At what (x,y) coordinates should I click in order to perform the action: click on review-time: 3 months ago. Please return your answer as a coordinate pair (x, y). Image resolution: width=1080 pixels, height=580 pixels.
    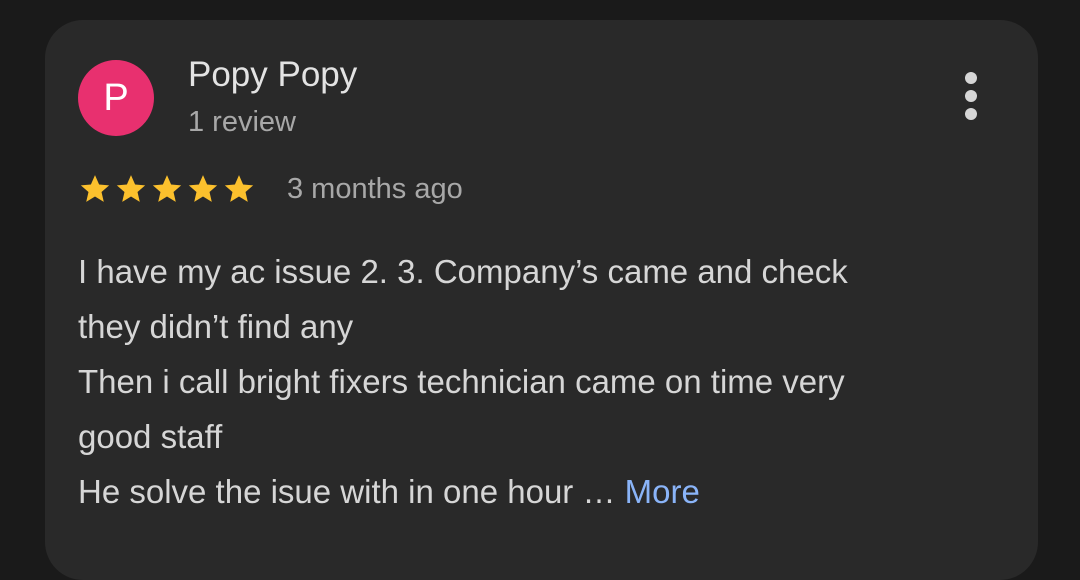
    Looking at the image, I should click on (375, 189).